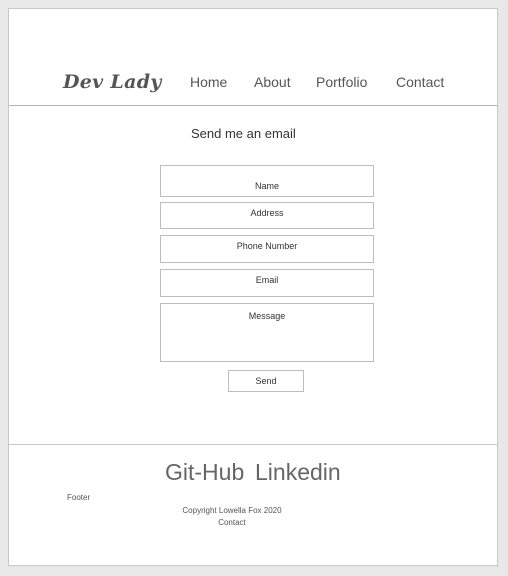 This screenshot has width=508, height=576. What do you see at coordinates (267, 249) in the screenshot?
I see `phone-field` at bounding box center [267, 249].